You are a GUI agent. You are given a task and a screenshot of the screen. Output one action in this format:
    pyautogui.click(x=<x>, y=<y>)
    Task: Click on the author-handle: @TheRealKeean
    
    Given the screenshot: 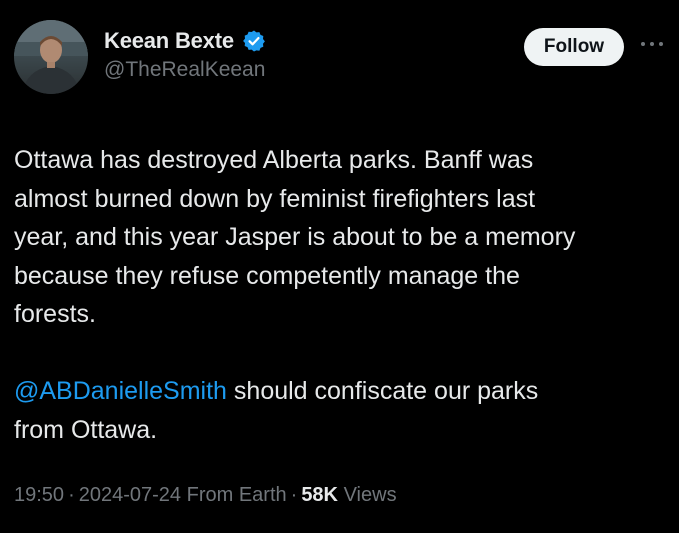 What is the action you would take?
    pyautogui.click(x=185, y=70)
    